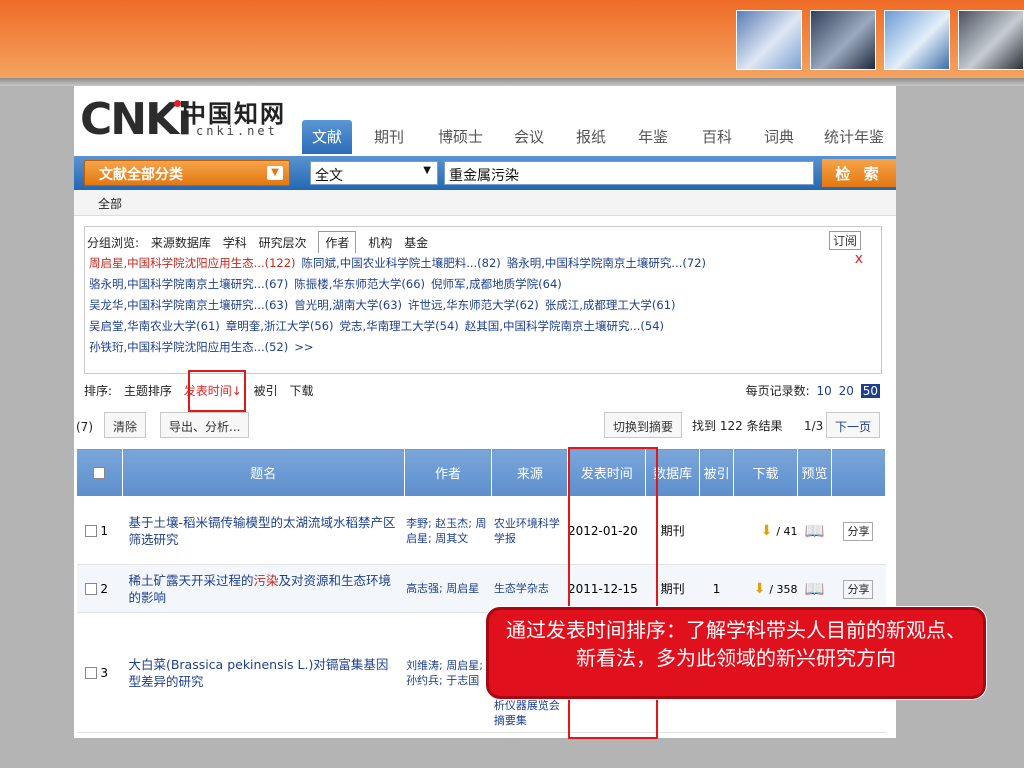 The image size is (1024, 768). I want to click on column-header-downloads: 下载, so click(766, 472).